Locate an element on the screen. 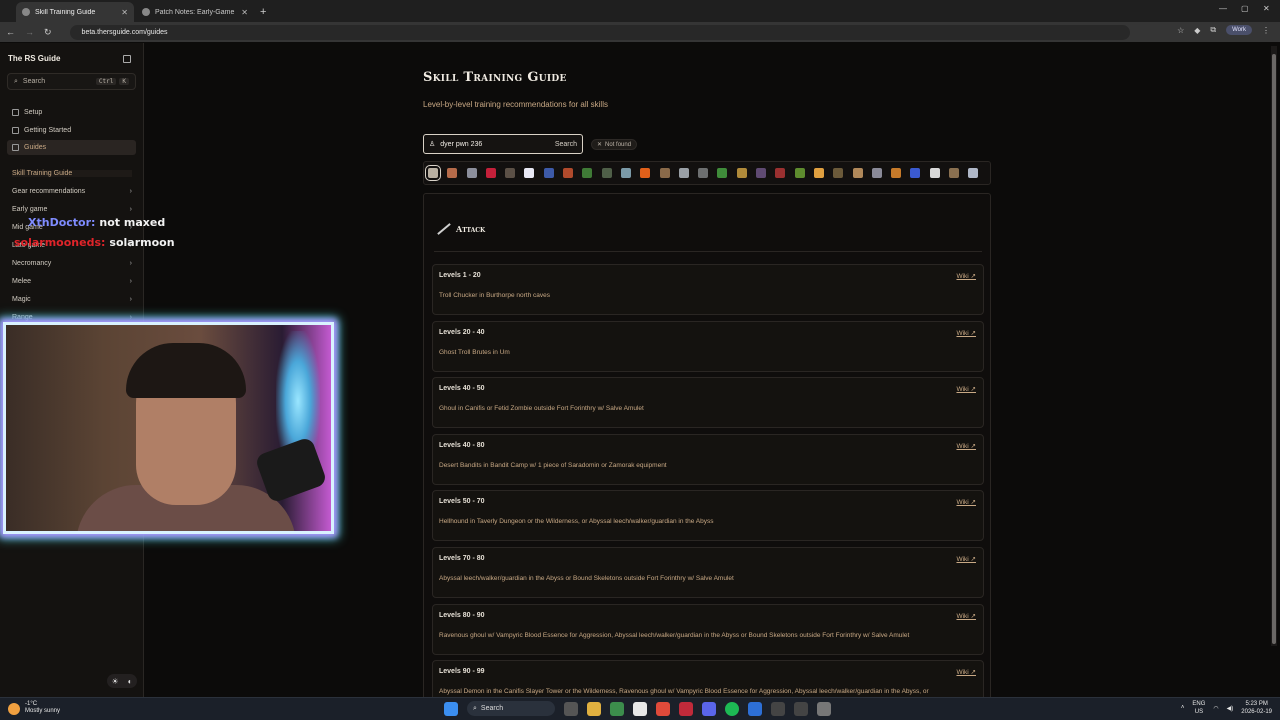  app-icon is located at coordinates (801, 708).